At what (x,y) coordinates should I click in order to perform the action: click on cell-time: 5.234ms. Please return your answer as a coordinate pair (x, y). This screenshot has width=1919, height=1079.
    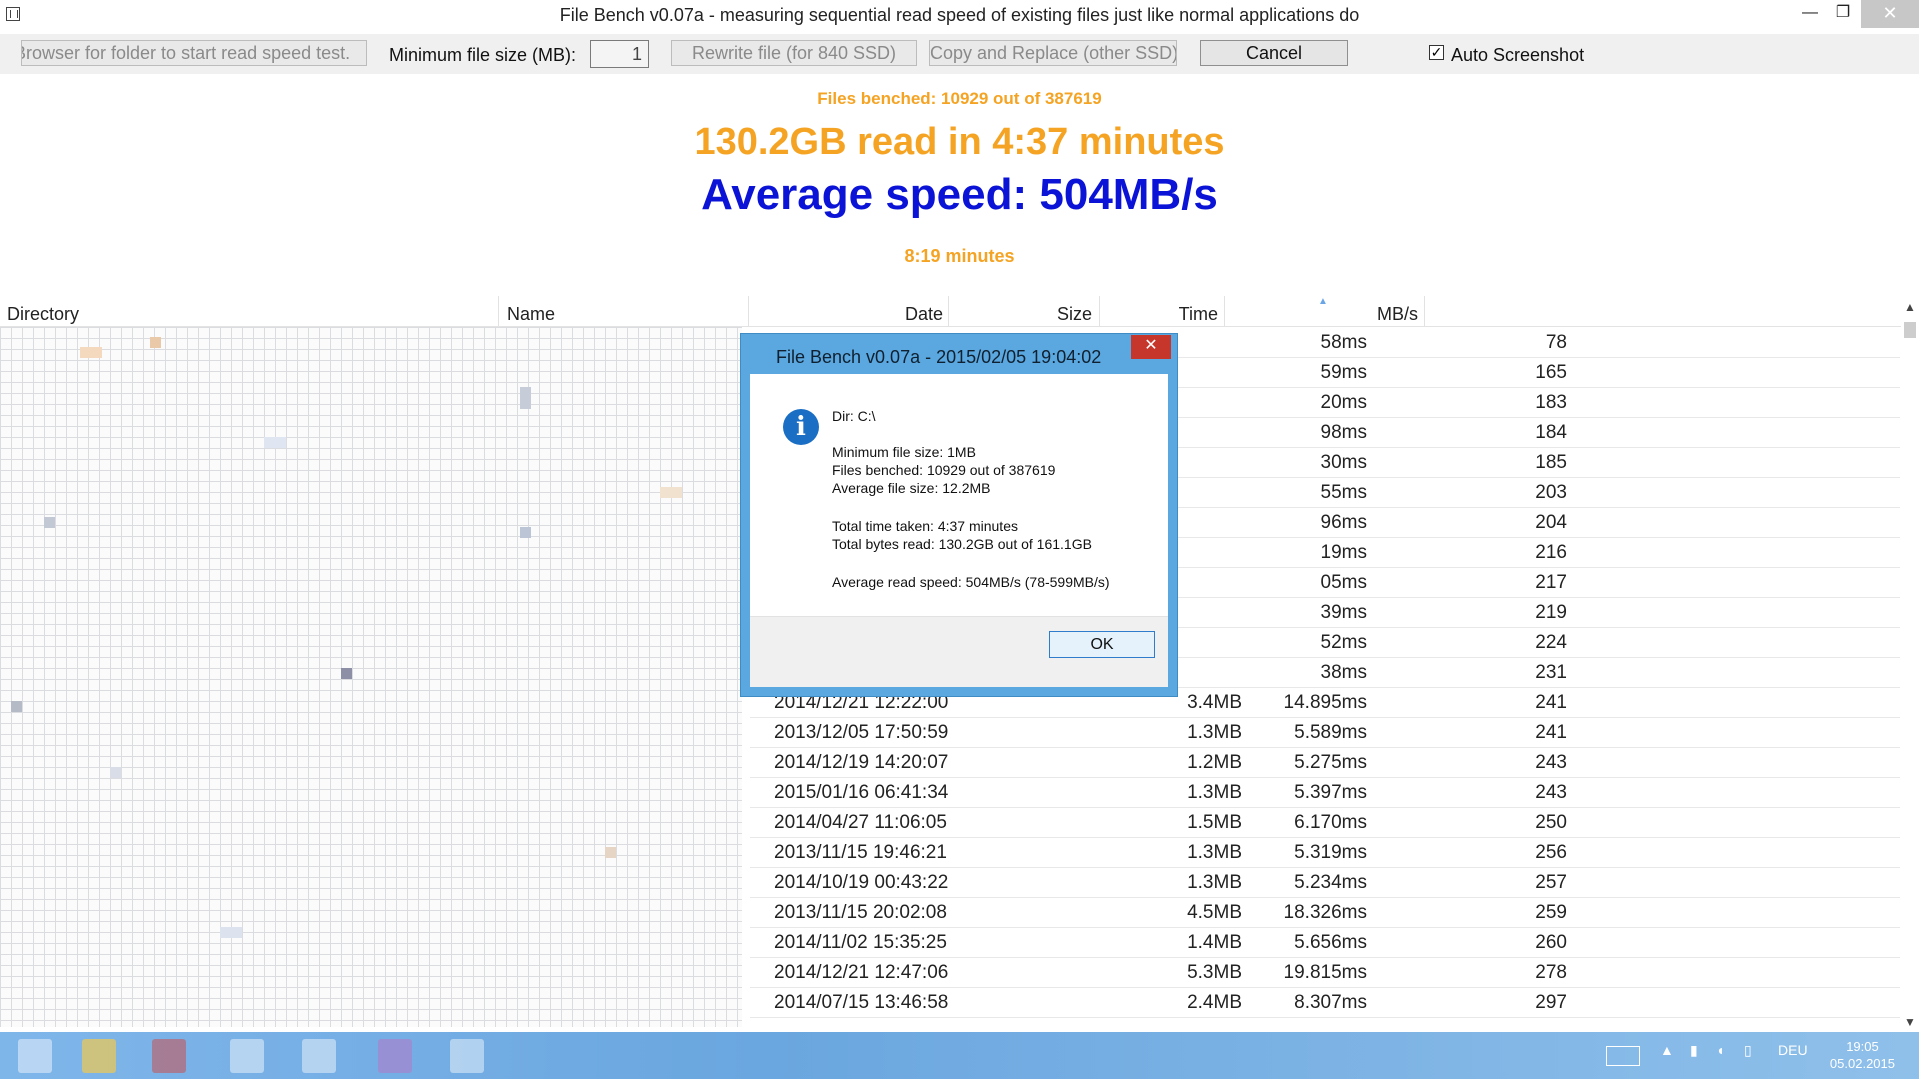
    Looking at the image, I should click on (1330, 882).